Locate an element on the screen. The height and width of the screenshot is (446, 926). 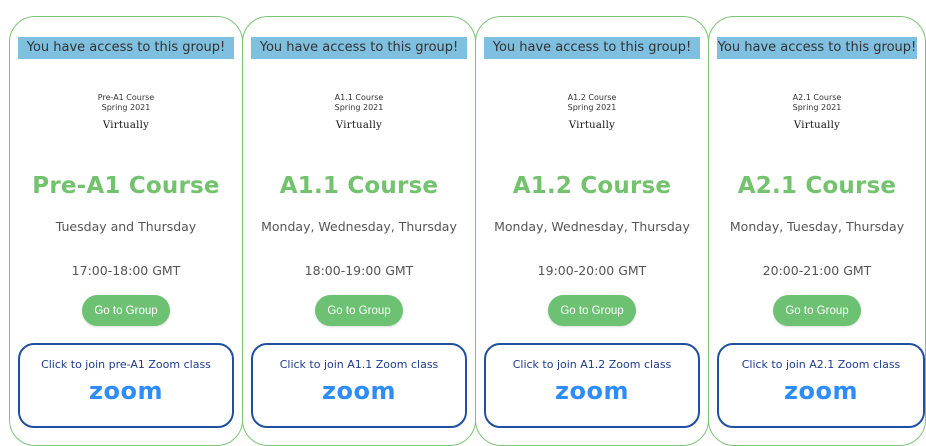
zoom-join-link: Click to join A1.2 Zoom class zoom is located at coordinates (592, 385).